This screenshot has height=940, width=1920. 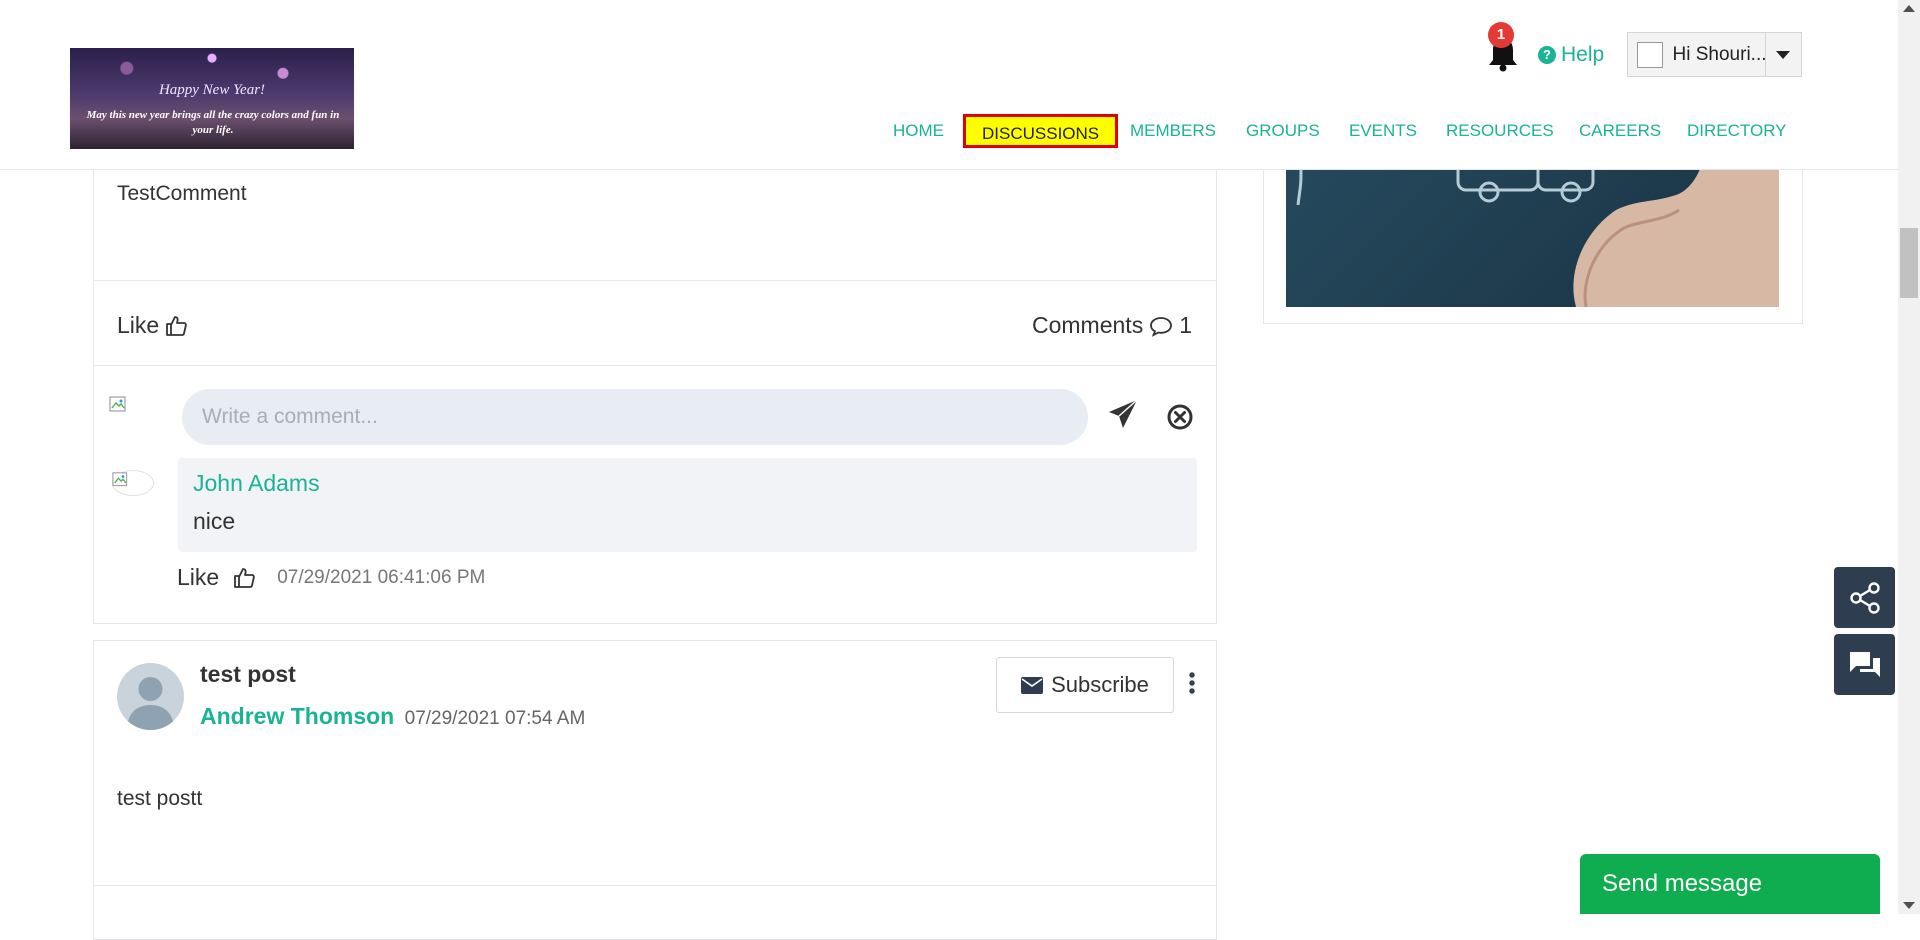 I want to click on envelope-icon, so click(x=1032, y=685).